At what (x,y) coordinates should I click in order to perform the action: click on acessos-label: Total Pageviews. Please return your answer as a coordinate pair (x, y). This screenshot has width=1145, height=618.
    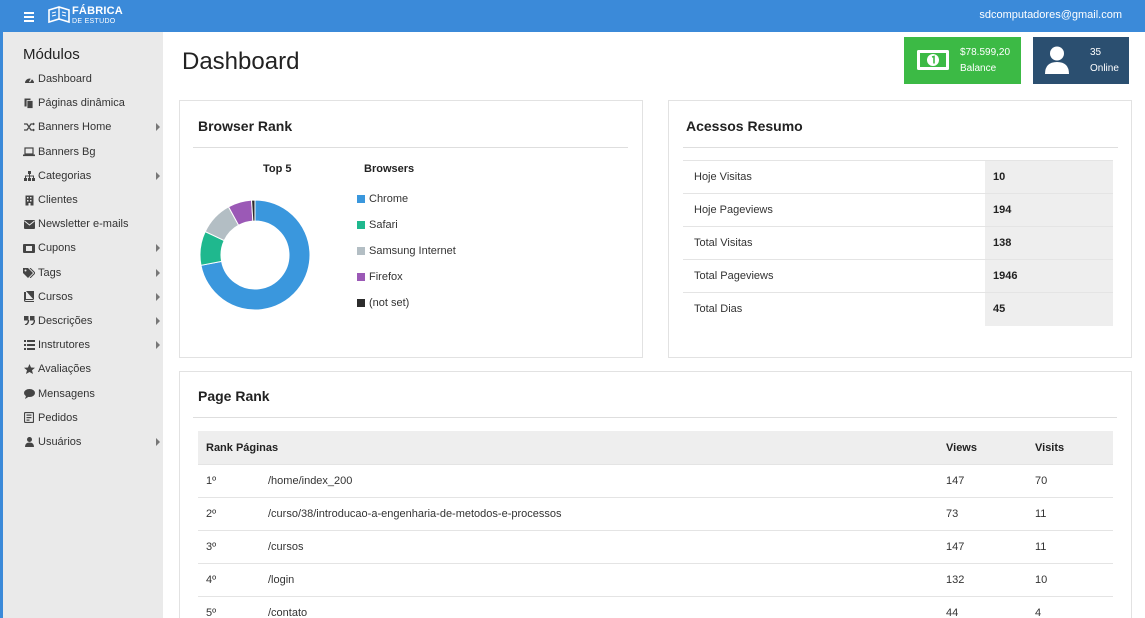
    Looking at the image, I should click on (734, 276).